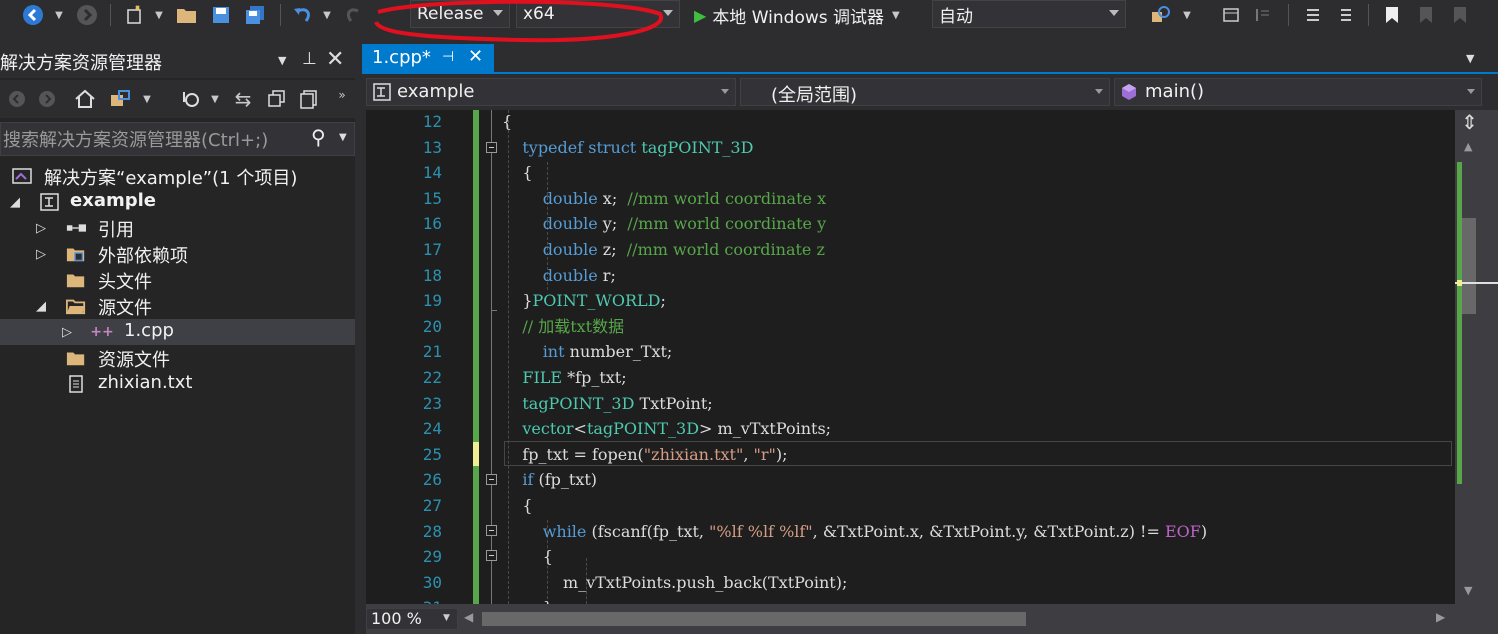  Describe the element at coordinates (120, 99) in the screenshot. I see `switch-views-icon` at that location.